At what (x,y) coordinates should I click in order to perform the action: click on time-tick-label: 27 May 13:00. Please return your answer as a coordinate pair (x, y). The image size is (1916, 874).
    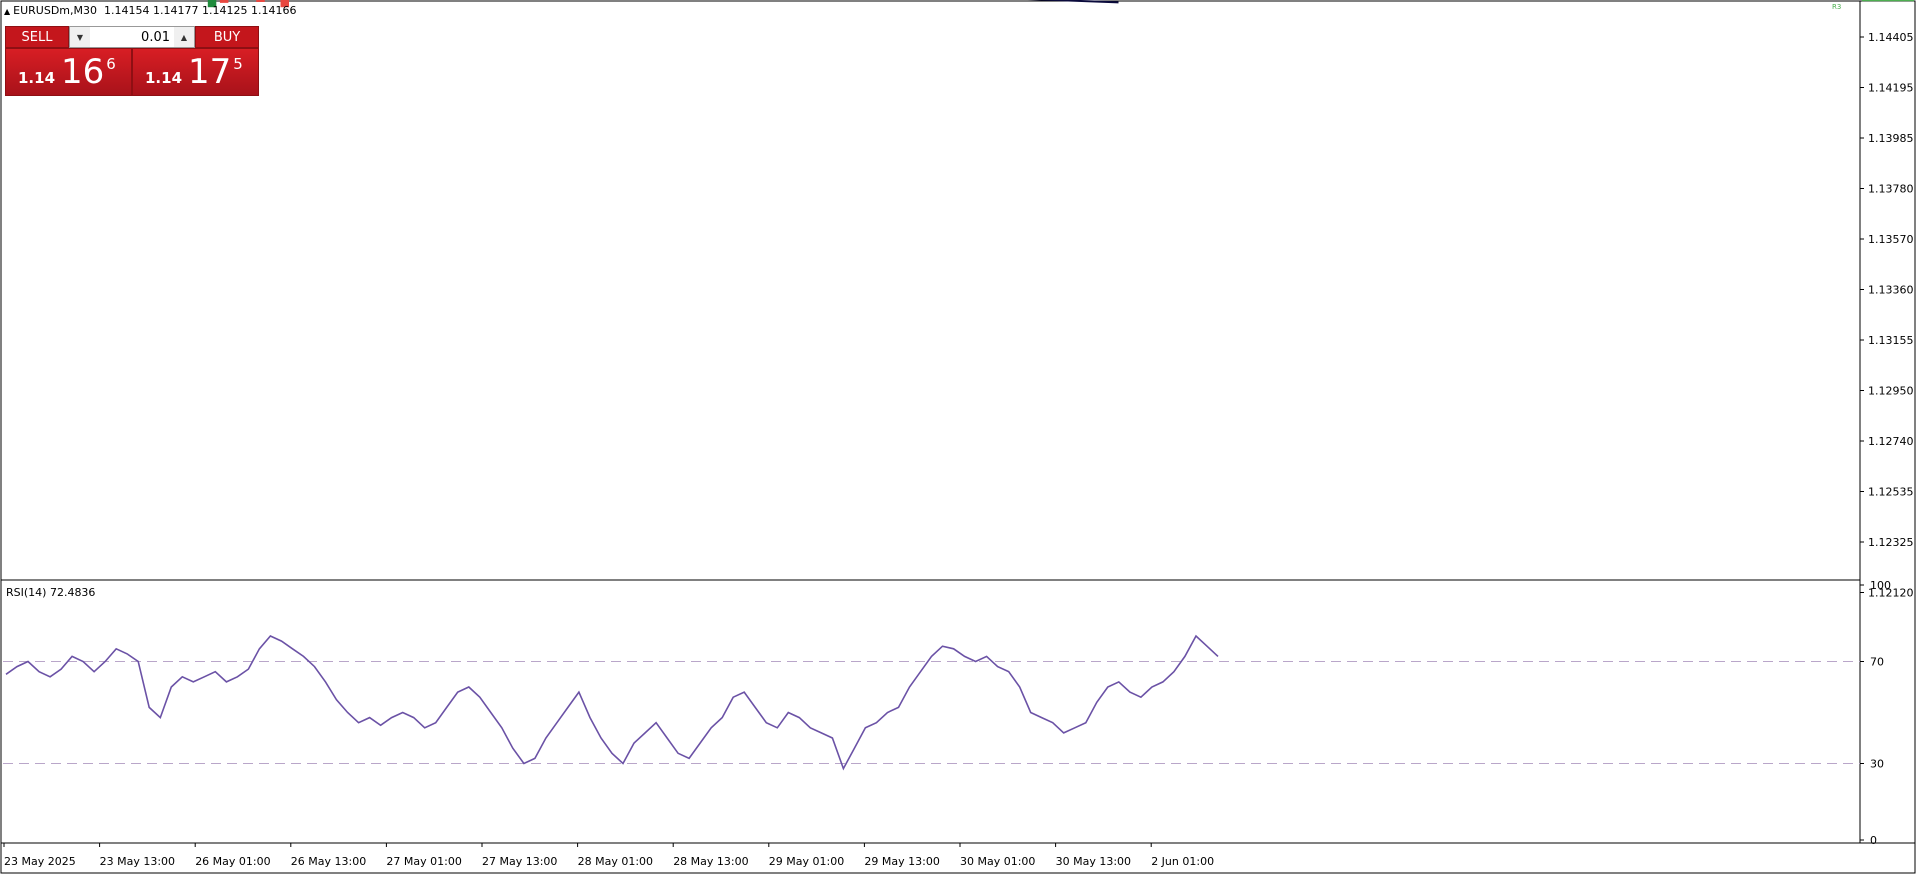
    Looking at the image, I should click on (519, 861).